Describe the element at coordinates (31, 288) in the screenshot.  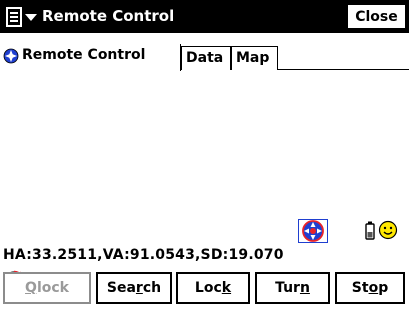
I see `button-label-hotkey: Q` at that location.